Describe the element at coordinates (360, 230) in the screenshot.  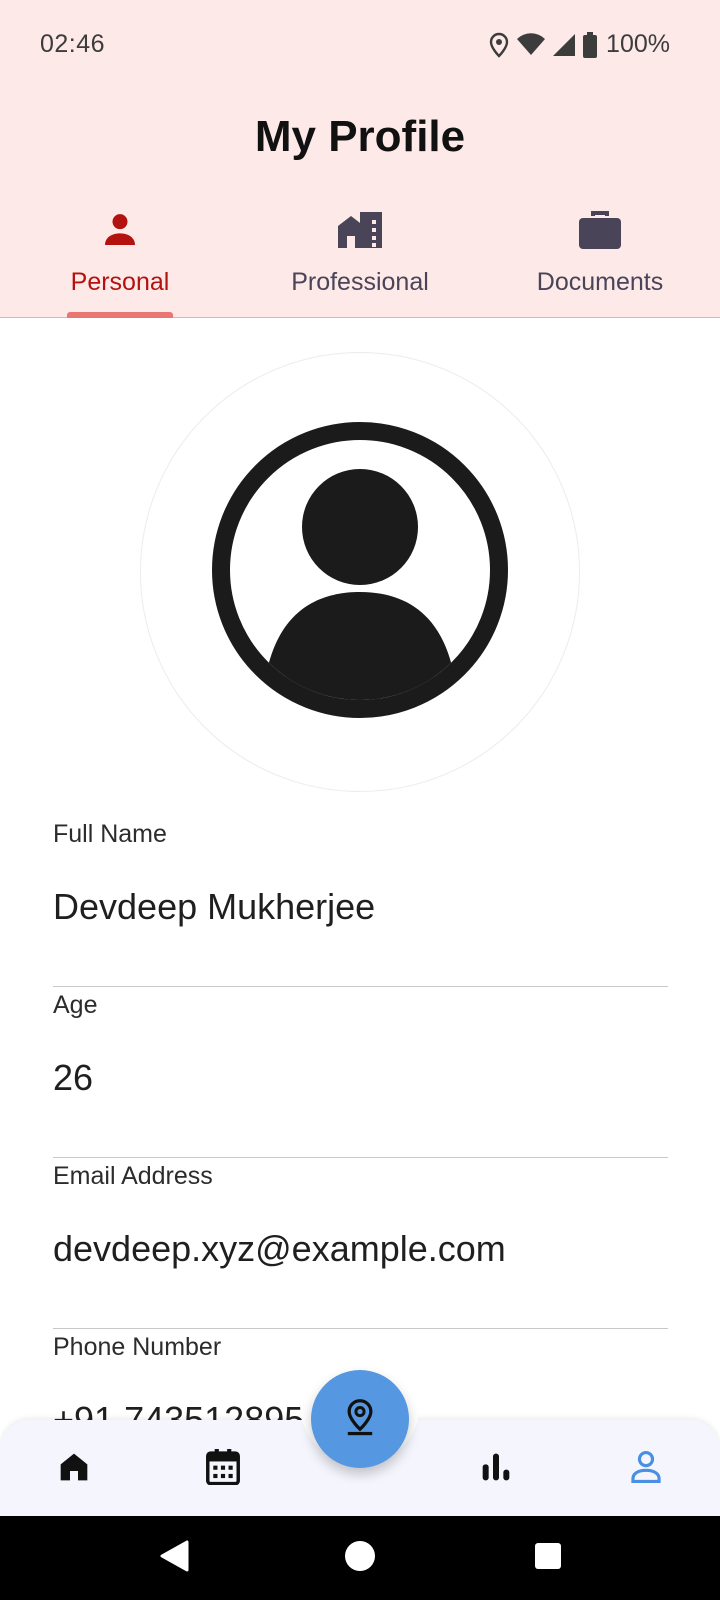
I see `business-icon` at that location.